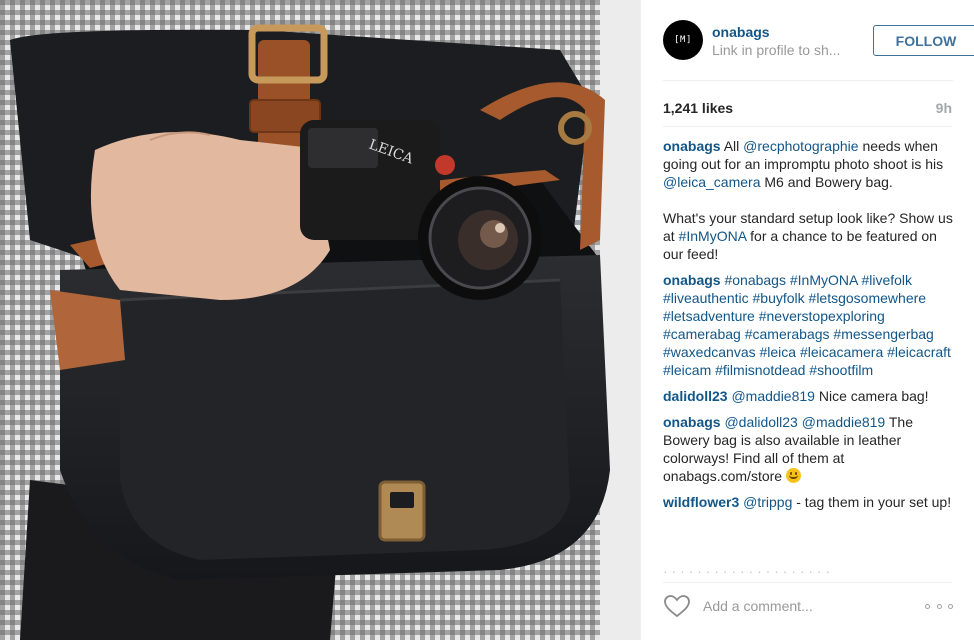 This screenshot has height=640, width=974. Describe the element at coordinates (804, 422) in the screenshot. I see `comment-mention: @dalidoll23 @maddie819` at that location.